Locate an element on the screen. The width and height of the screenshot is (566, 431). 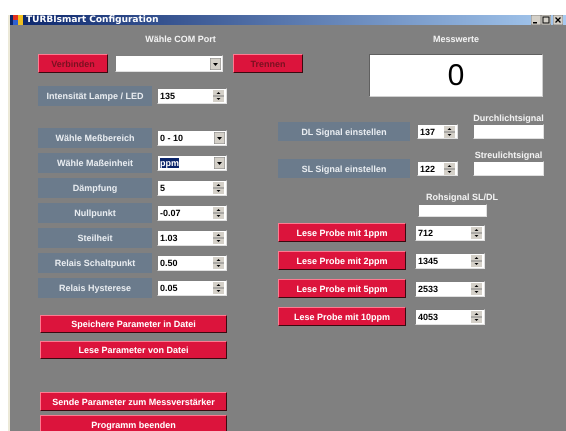
parameter-label: Intensität Lampe / LED is located at coordinates (95, 96).